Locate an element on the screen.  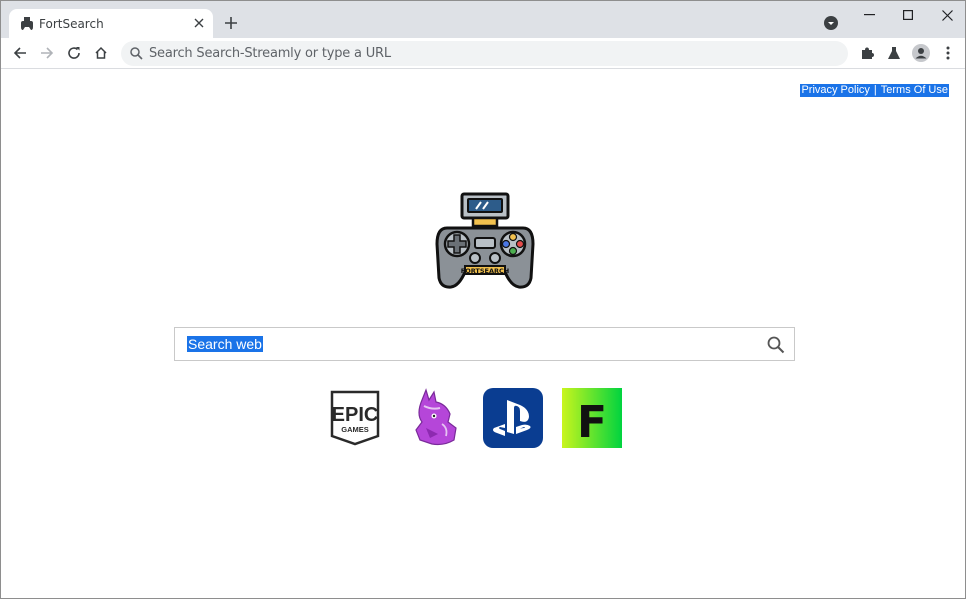
labs-flask-icon is located at coordinates (894, 53).